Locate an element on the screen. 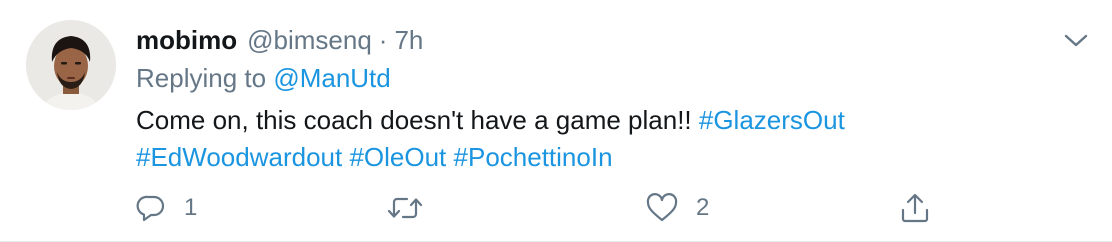 The image size is (1112, 242). replying-to-line: Replying to @ManUtd is located at coordinates (263, 78).